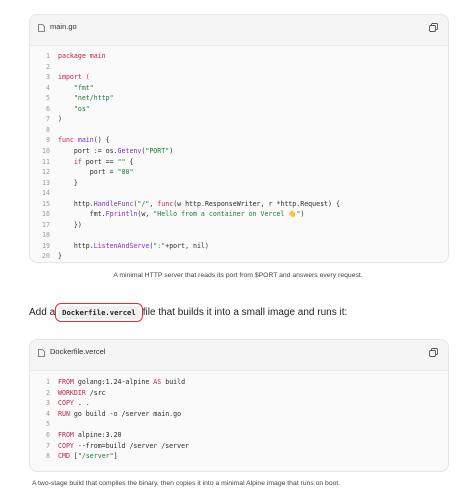  Describe the element at coordinates (46, 214) in the screenshot. I see `line-number: 16` at that location.